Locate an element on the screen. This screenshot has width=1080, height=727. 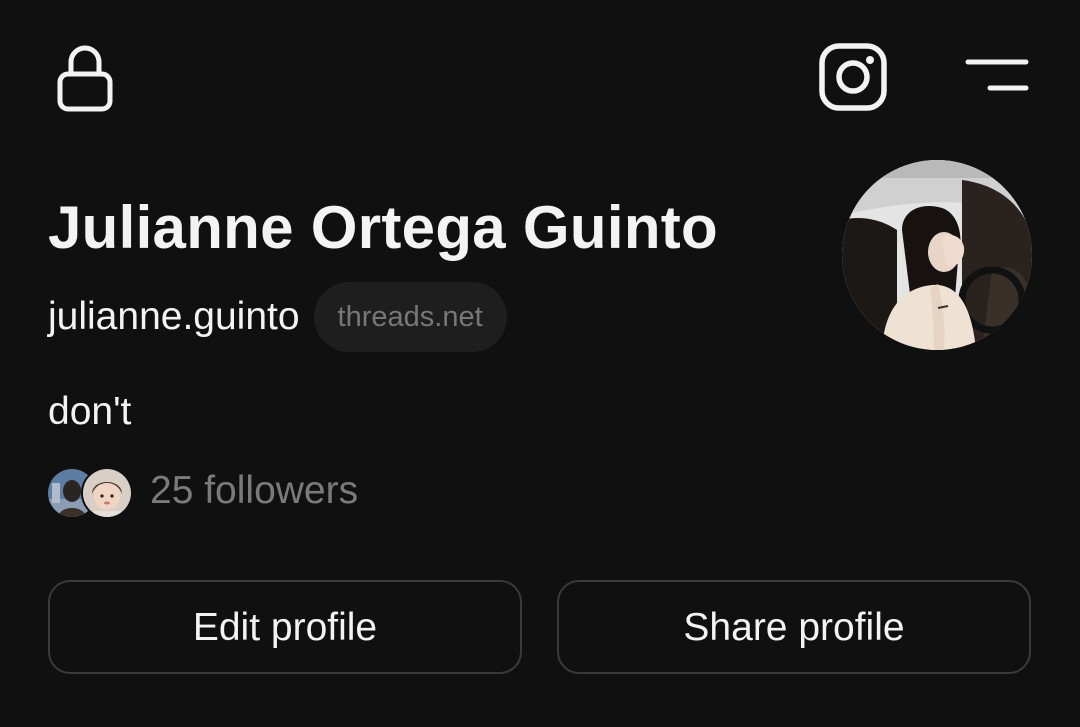
handle-row: julianne.guinto threads.net is located at coordinates (277, 317).